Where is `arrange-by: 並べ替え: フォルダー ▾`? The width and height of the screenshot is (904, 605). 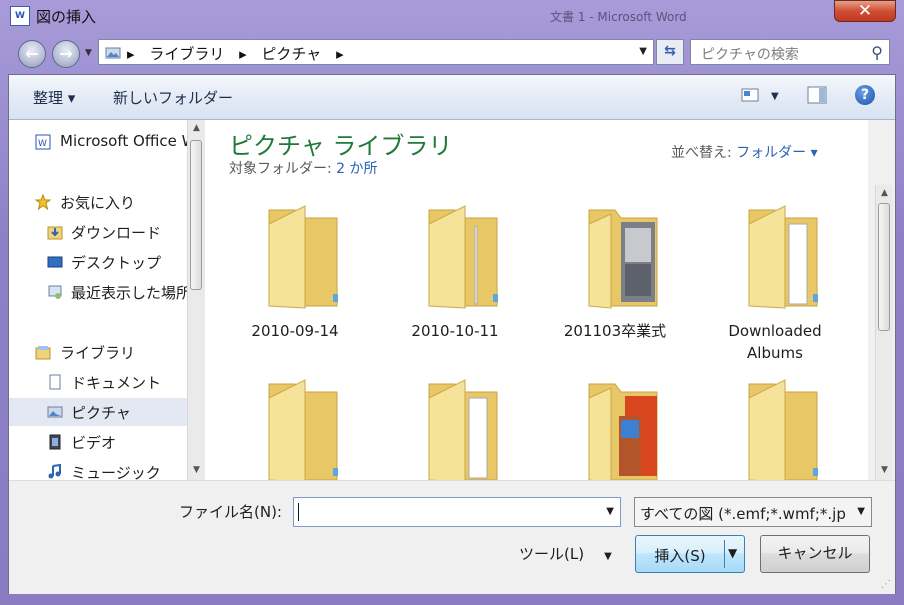
arrange-by: 並べ替え: フォルダー ▾ is located at coordinates (744, 152).